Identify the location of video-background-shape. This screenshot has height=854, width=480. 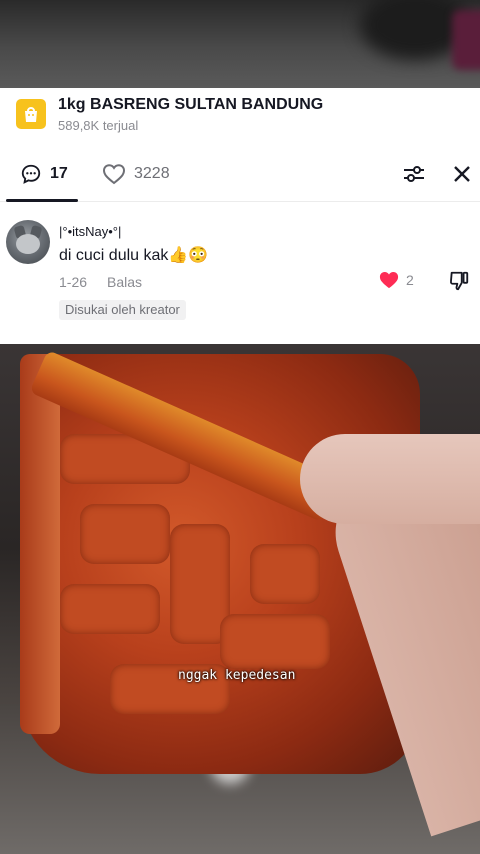
(466, 40).